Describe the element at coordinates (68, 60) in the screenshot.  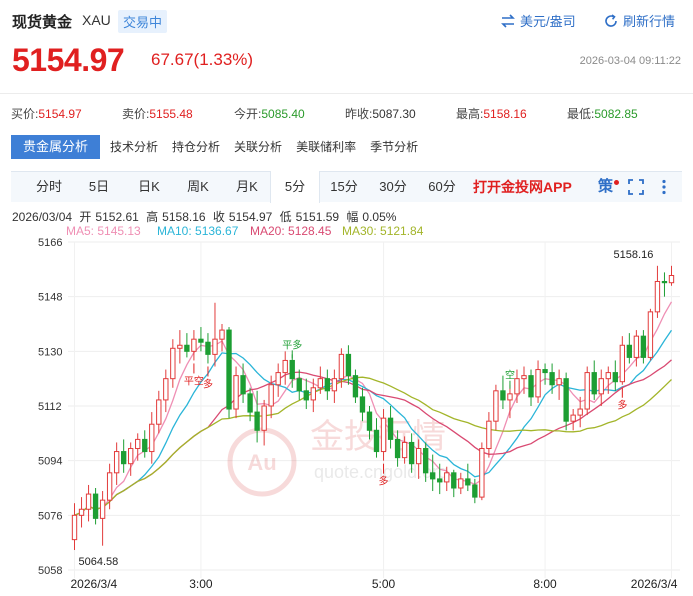
I see `last-price: 5154.97` at that location.